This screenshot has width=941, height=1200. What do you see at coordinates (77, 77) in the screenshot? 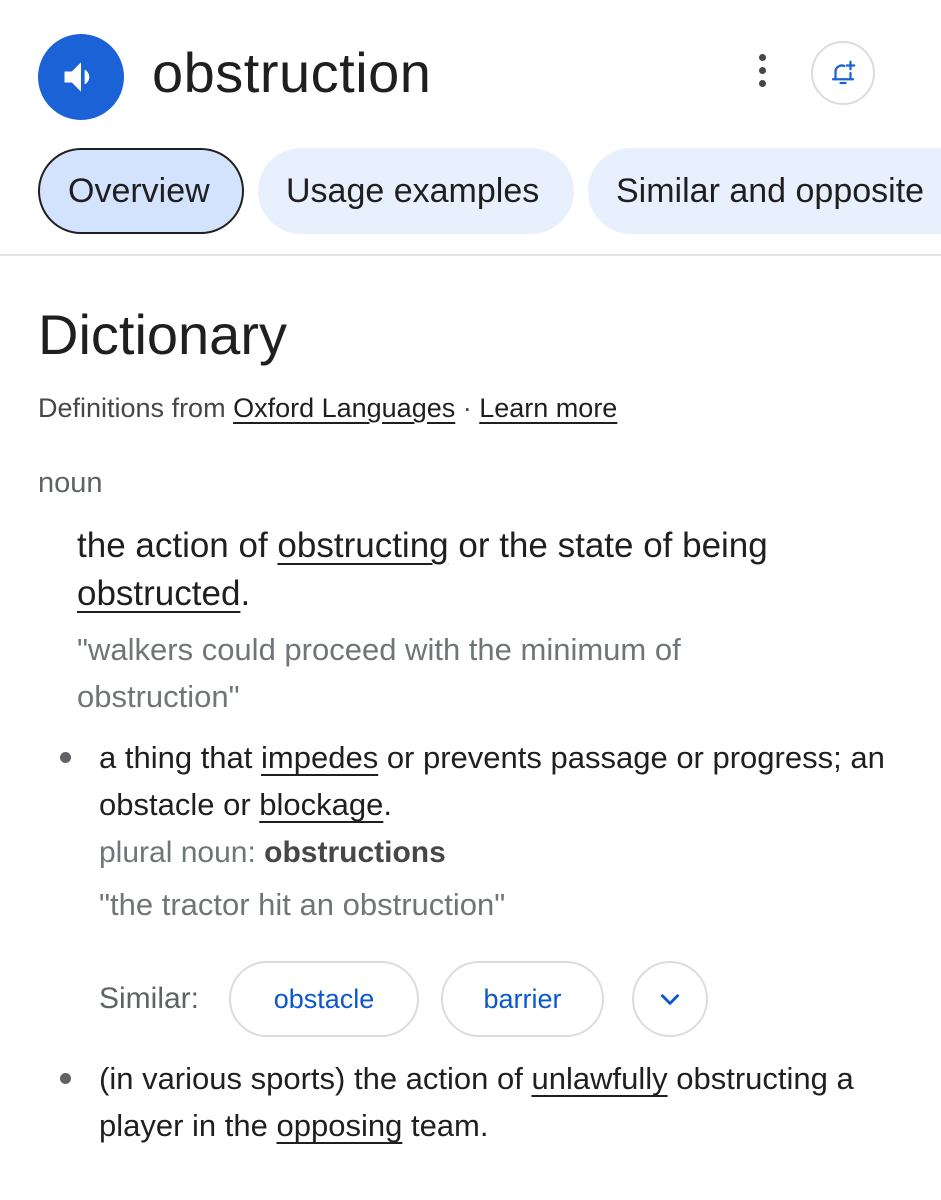
I see `volume-icon` at bounding box center [77, 77].